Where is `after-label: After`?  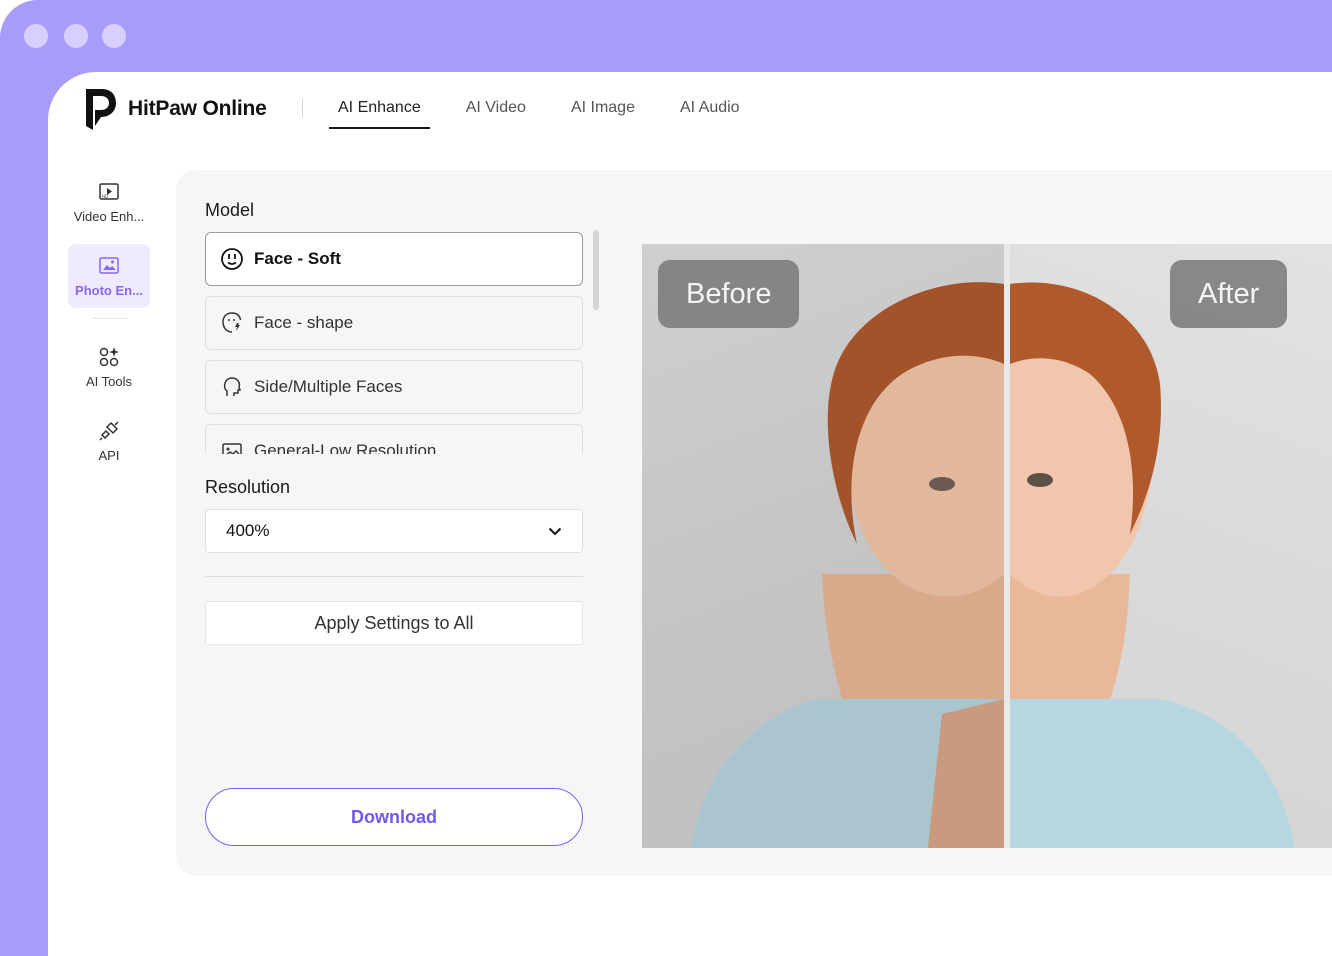
after-label: After is located at coordinates (1229, 294).